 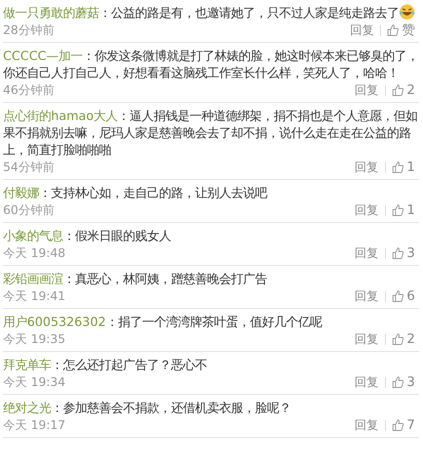 I want to click on username-link: 拜克单车, so click(x=27, y=364).